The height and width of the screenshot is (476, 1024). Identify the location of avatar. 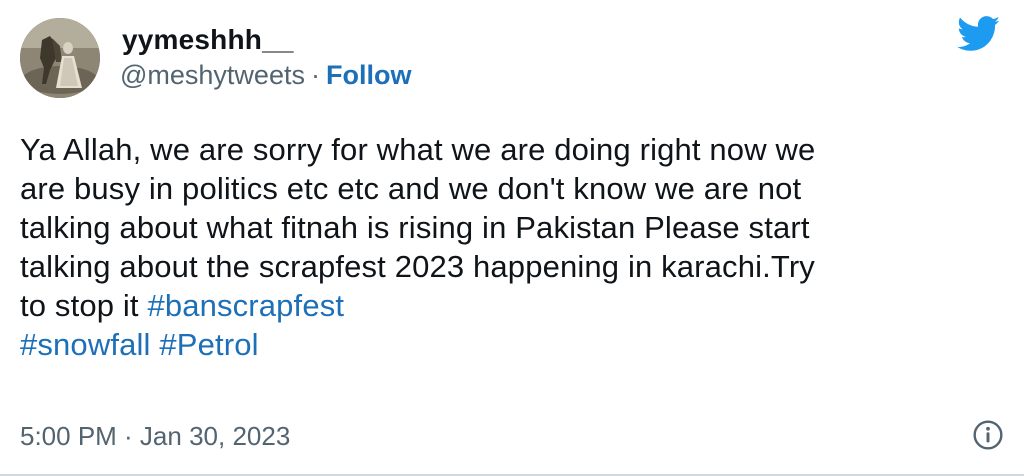
(60, 58).